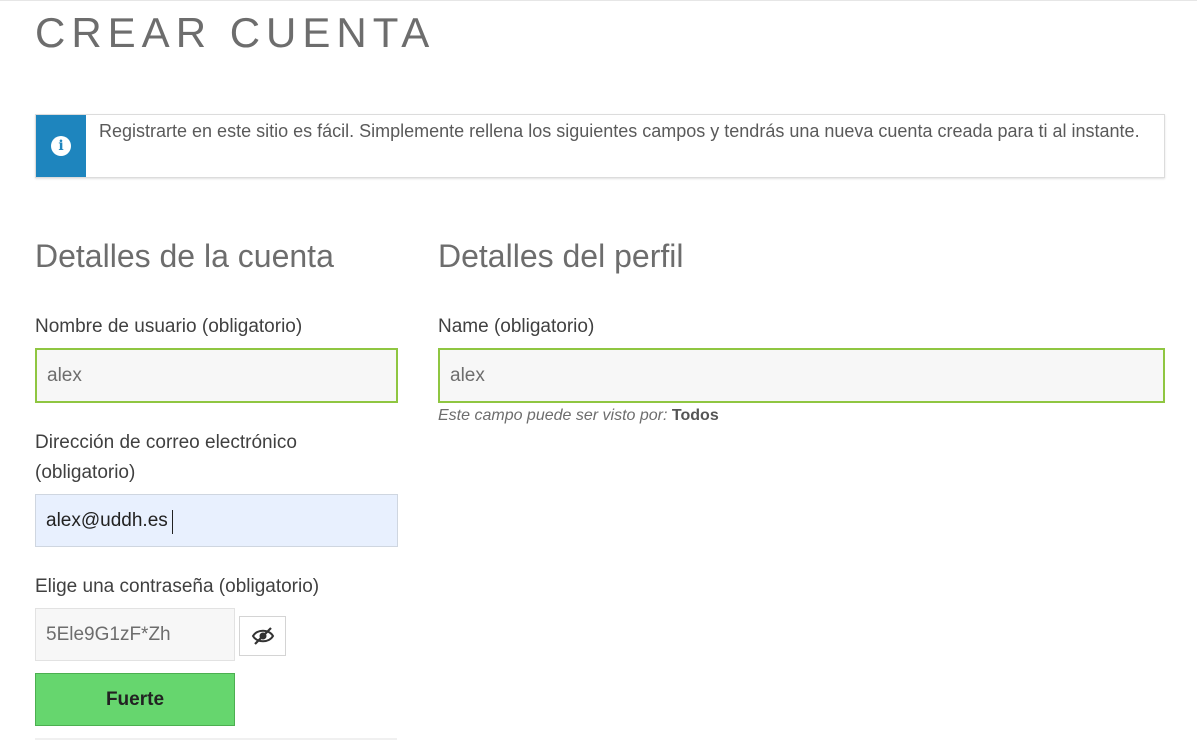  I want to click on account-details-heading: Detalles de la cuenta, so click(184, 256).